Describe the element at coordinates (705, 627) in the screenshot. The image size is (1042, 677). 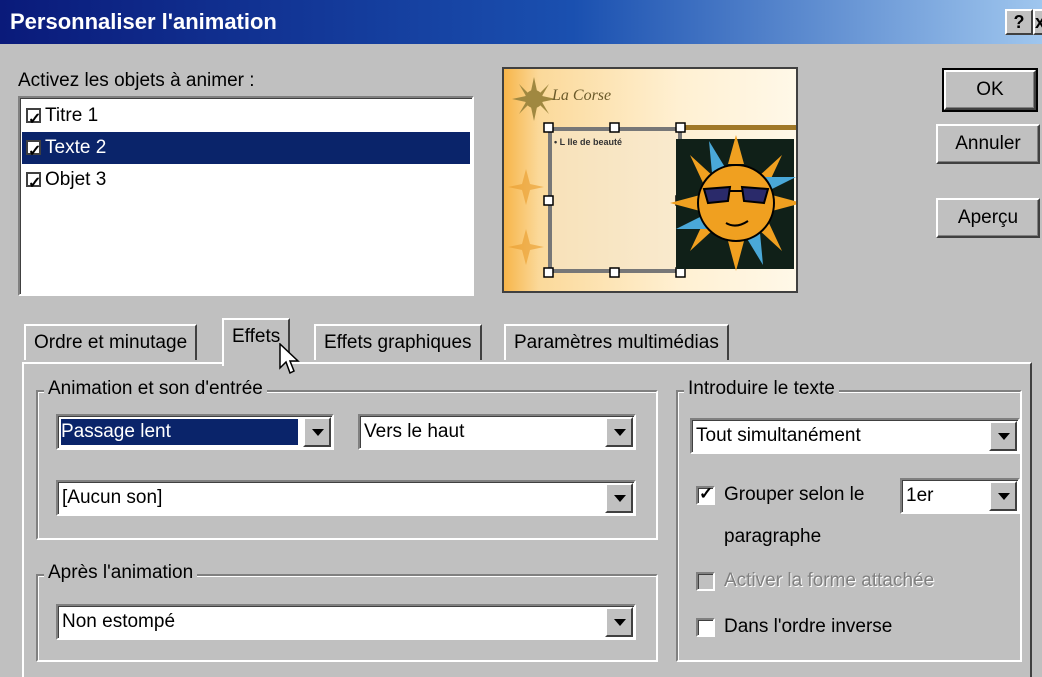
I see `reverse-order-checkbox` at that location.